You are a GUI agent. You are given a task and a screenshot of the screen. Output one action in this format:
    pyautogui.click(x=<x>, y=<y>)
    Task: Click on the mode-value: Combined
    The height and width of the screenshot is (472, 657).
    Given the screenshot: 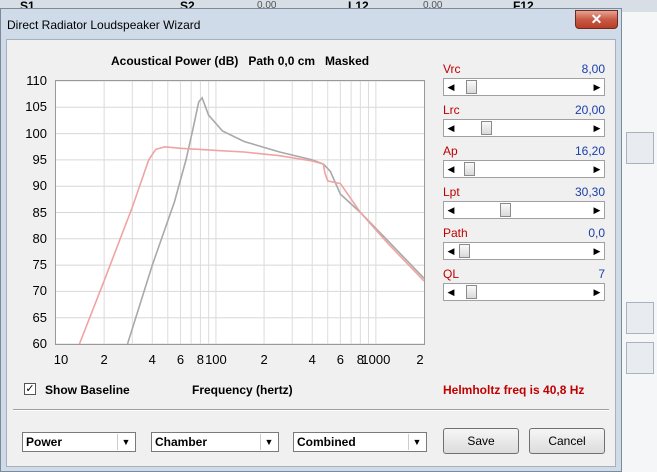 What is the action you would take?
    pyautogui.click(x=326, y=442)
    